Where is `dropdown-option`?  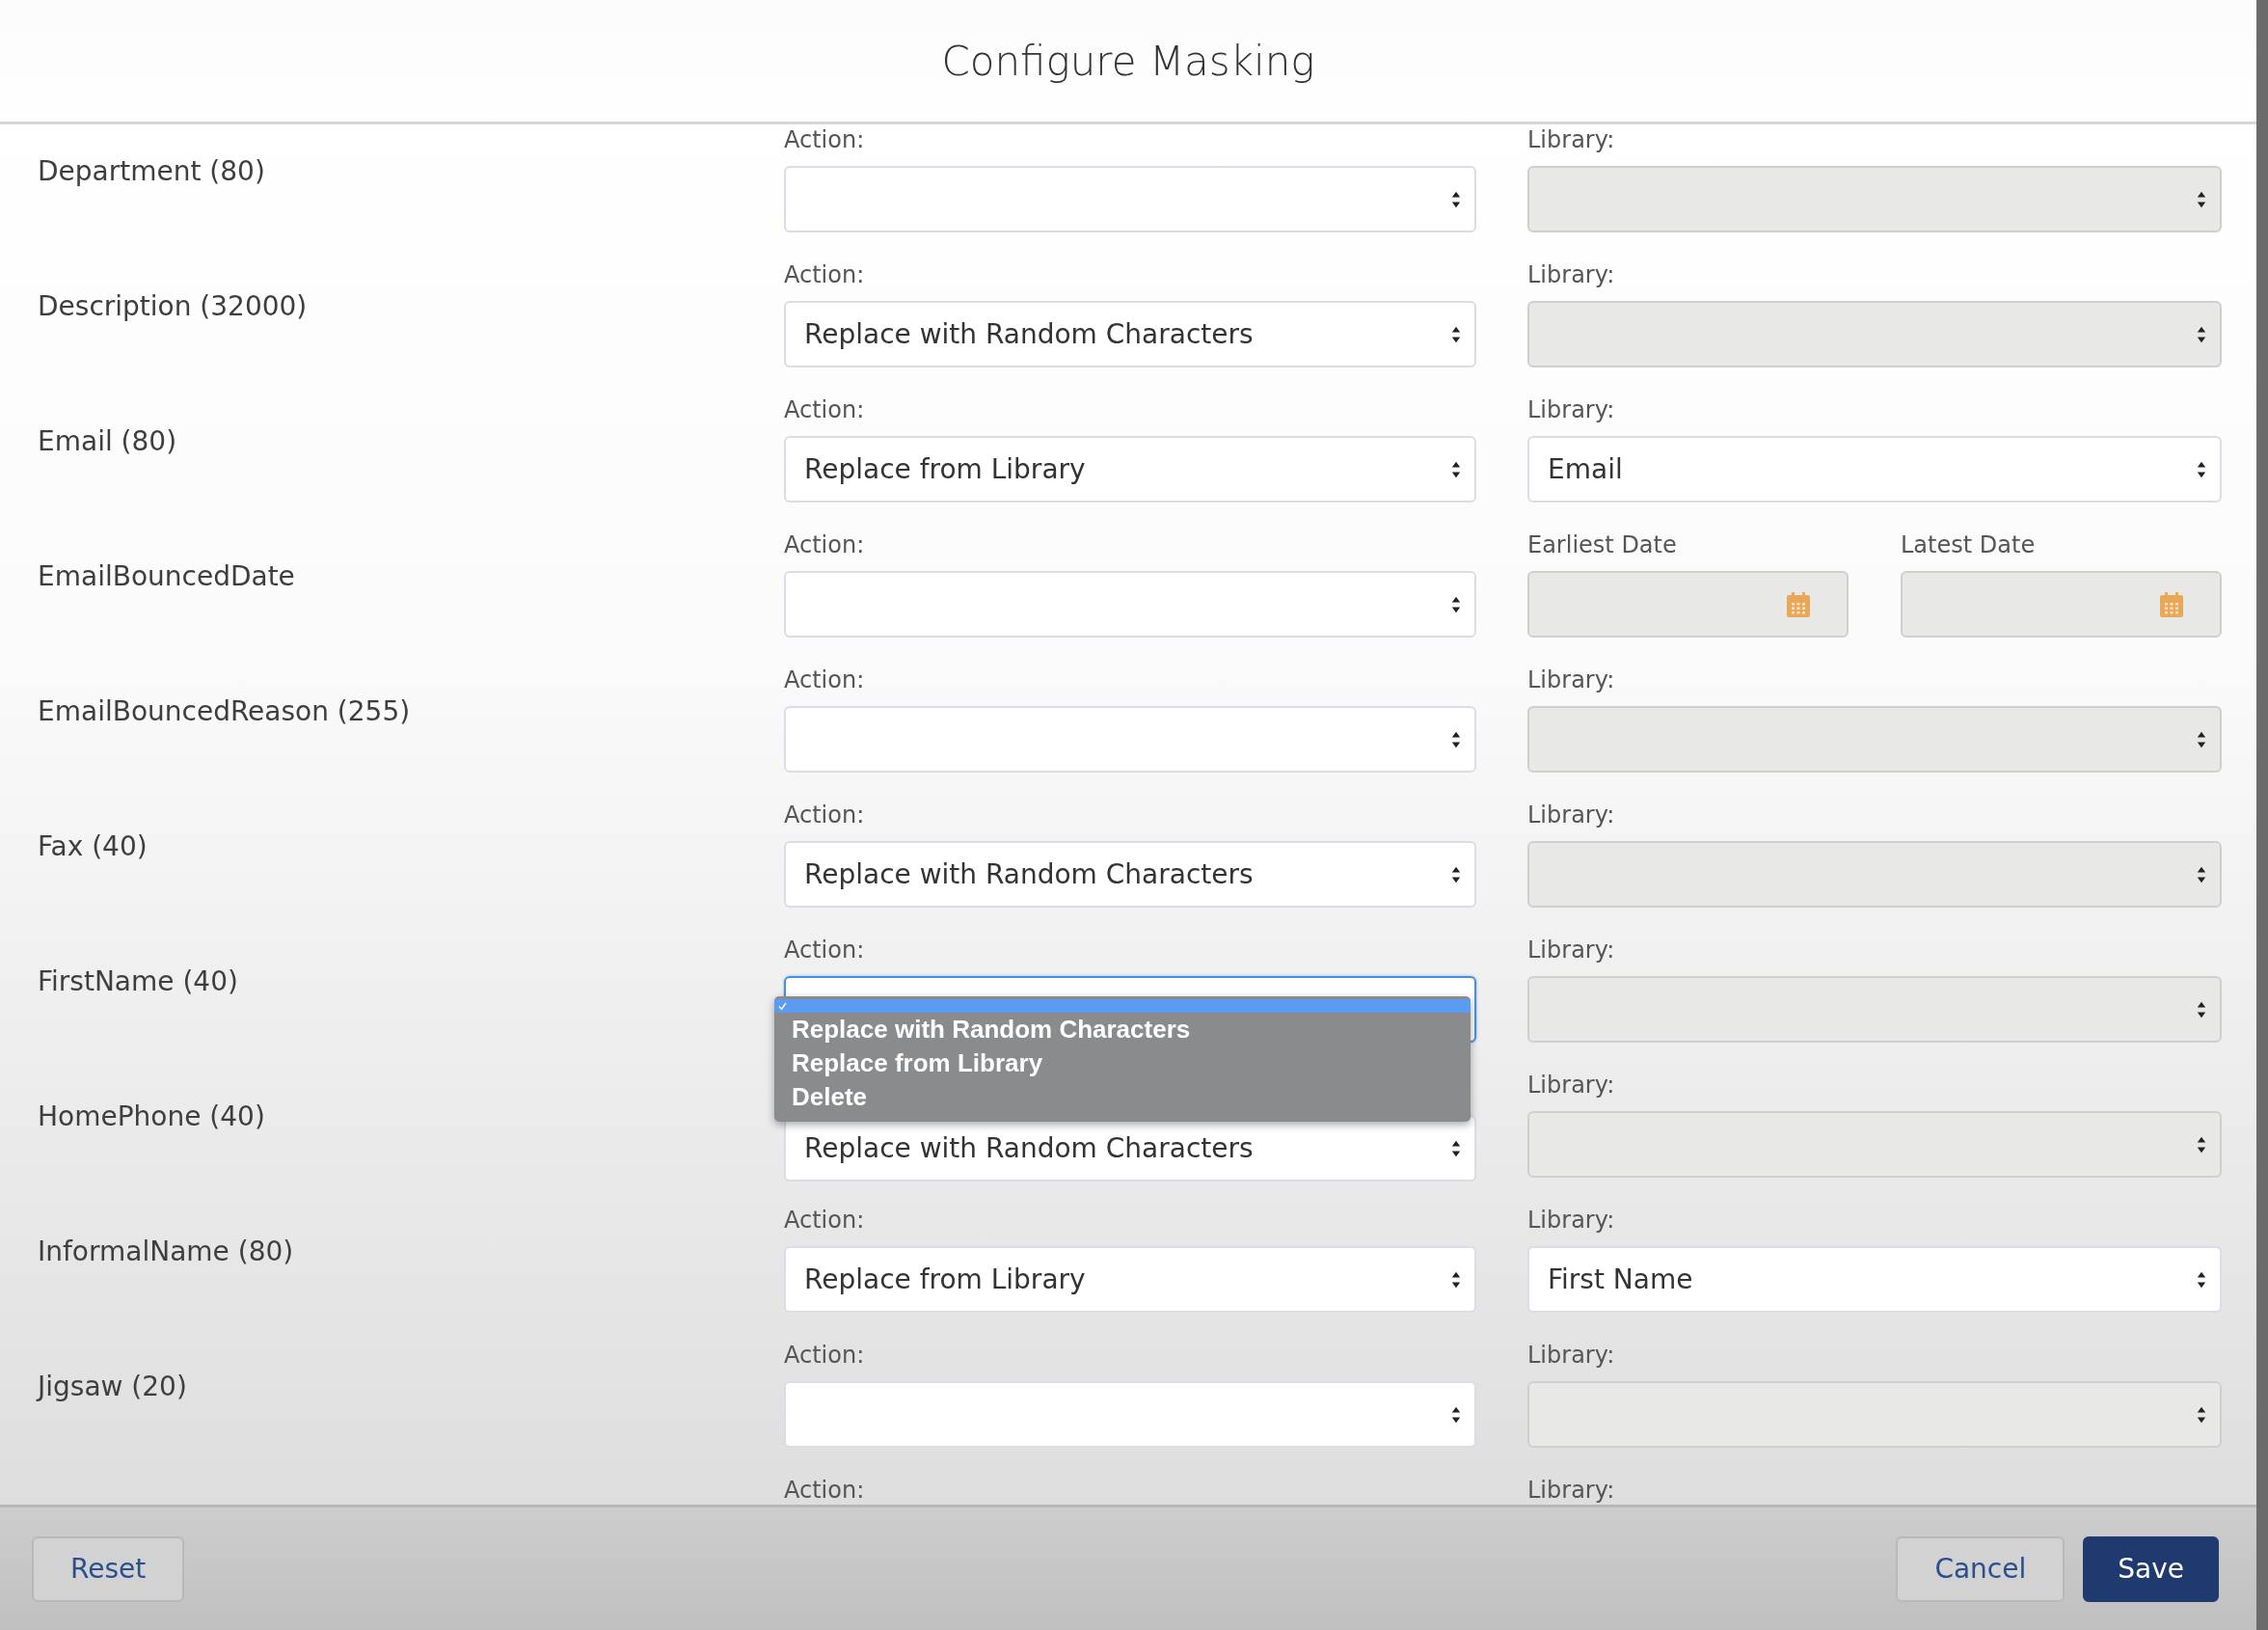 dropdown-option is located at coordinates (1122, 1006).